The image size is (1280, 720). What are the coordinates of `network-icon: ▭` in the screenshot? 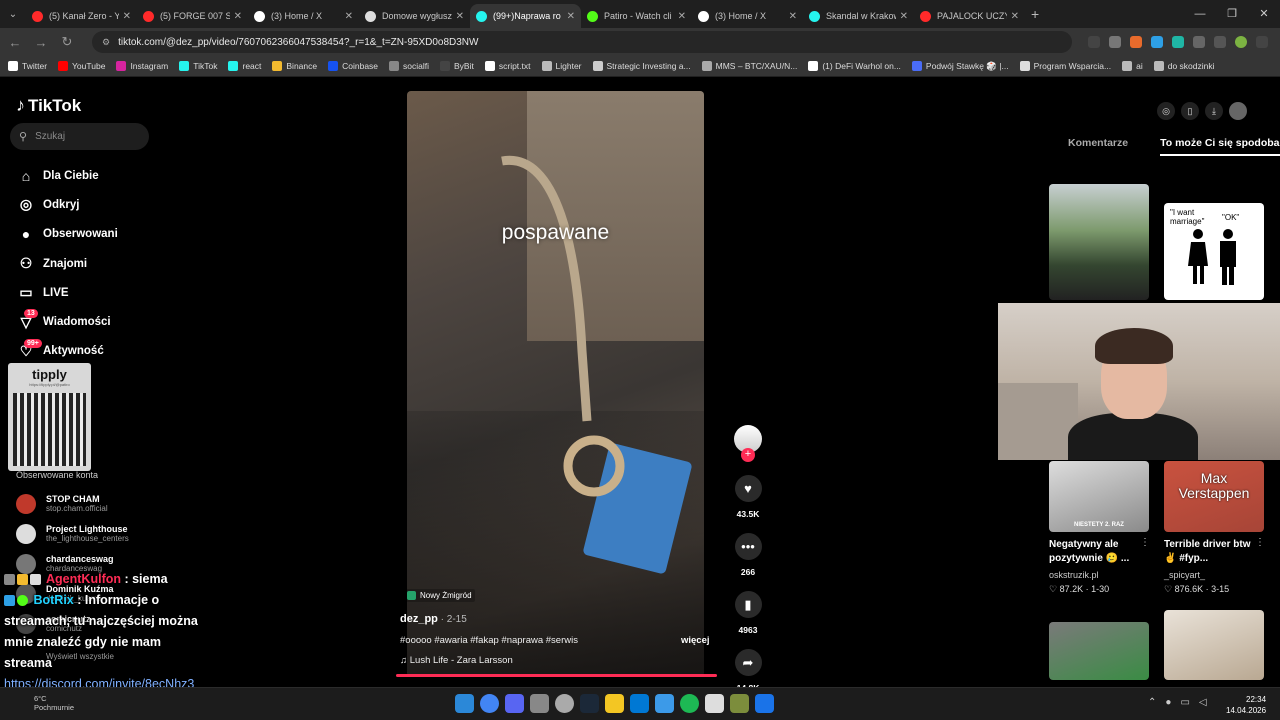 It's located at (1184, 702).